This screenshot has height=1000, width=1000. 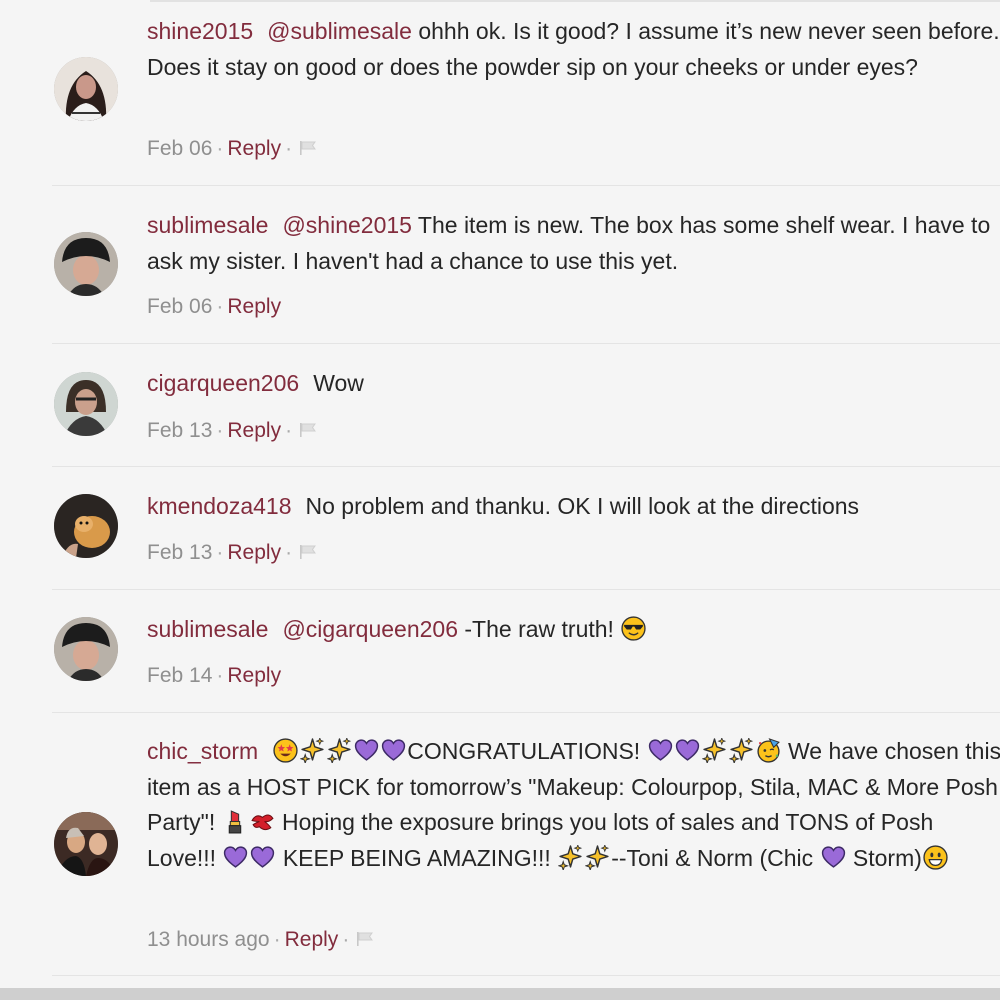 I want to click on comment-meta: Feb 06 · Reply ·, so click(x=232, y=149).